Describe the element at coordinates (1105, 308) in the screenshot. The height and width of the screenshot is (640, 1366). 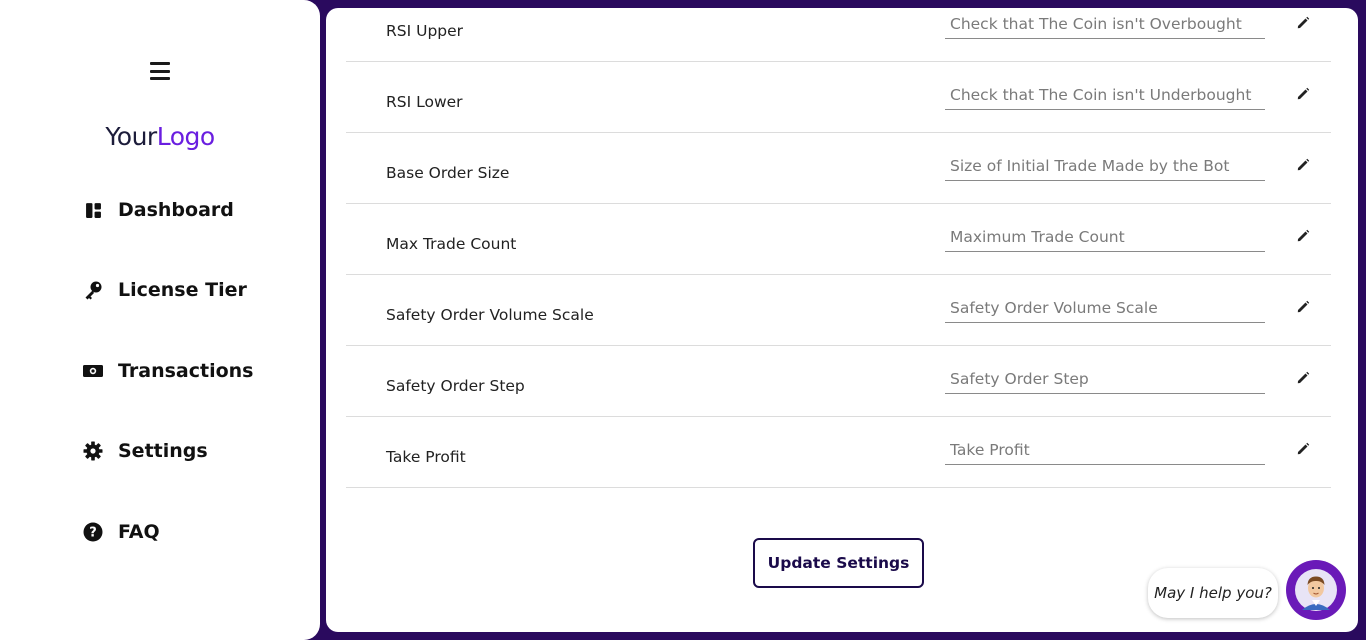
I see `safety-order-volume-scale-input` at that location.